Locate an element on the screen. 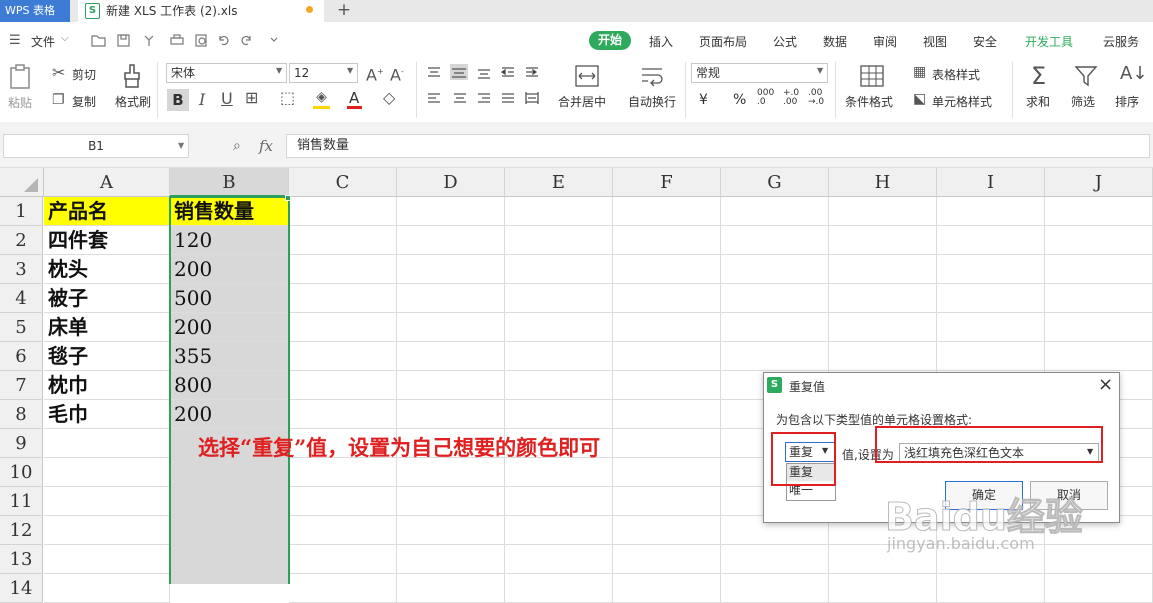 The image size is (1153, 603). menu-tab-review: 审阅 is located at coordinates (885, 41).